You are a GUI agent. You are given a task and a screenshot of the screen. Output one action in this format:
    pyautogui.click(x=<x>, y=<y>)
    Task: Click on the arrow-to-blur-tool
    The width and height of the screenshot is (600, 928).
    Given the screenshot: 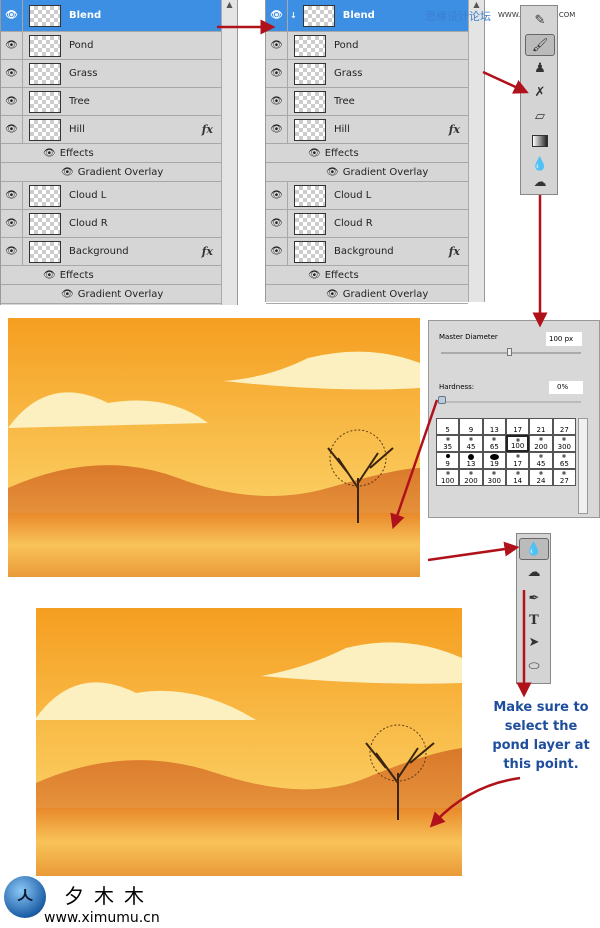 What is the action you would take?
    pyautogui.click(x=473, y=551)
    